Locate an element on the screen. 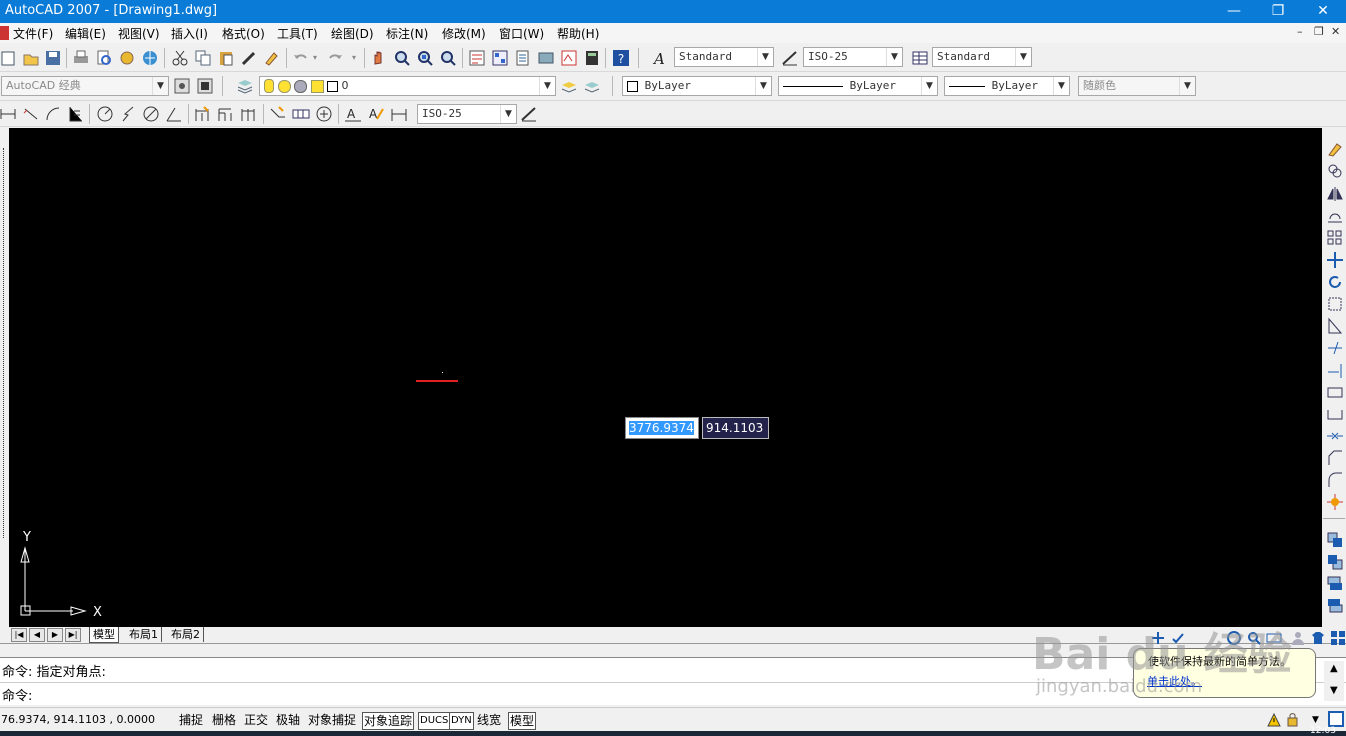  print-icon is located at coordinates (81, 58).